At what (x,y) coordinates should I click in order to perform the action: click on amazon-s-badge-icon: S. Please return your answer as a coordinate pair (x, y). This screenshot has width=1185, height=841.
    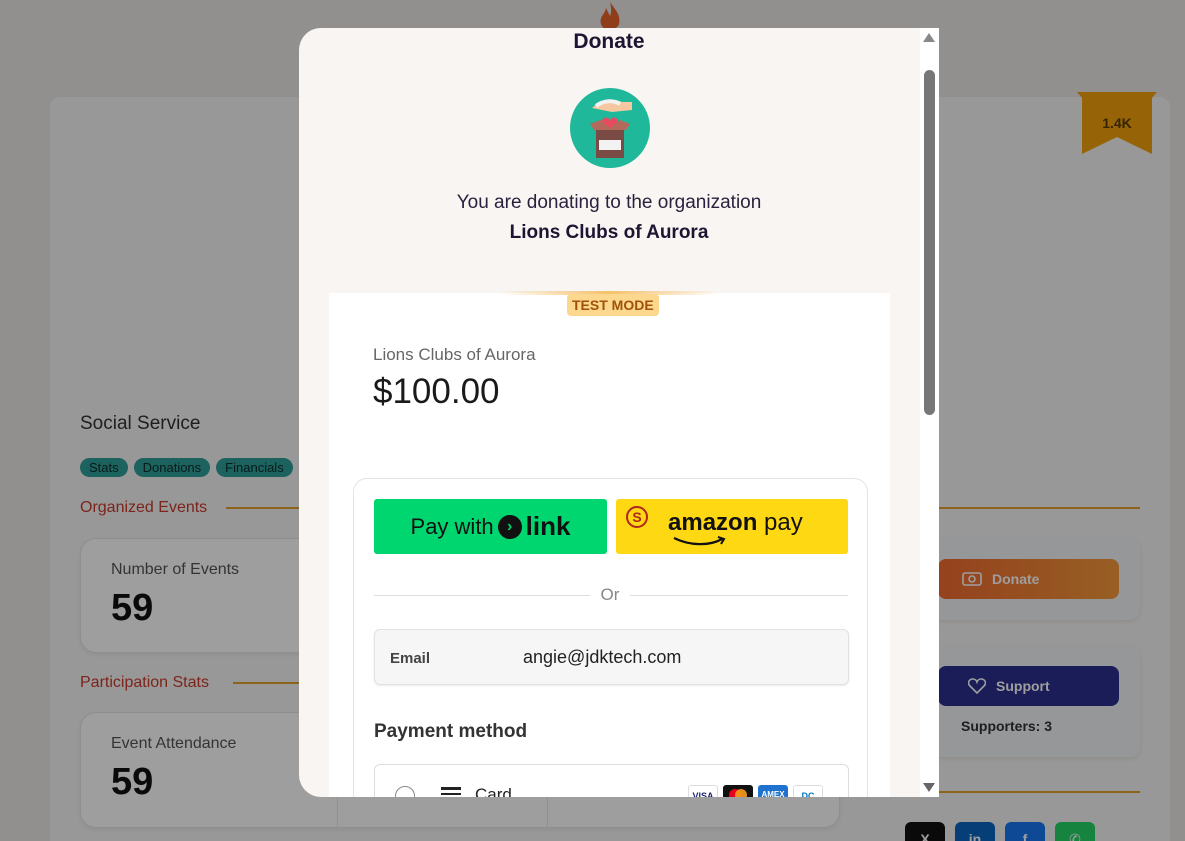
    Looking at the image, I should click on (637, 517).